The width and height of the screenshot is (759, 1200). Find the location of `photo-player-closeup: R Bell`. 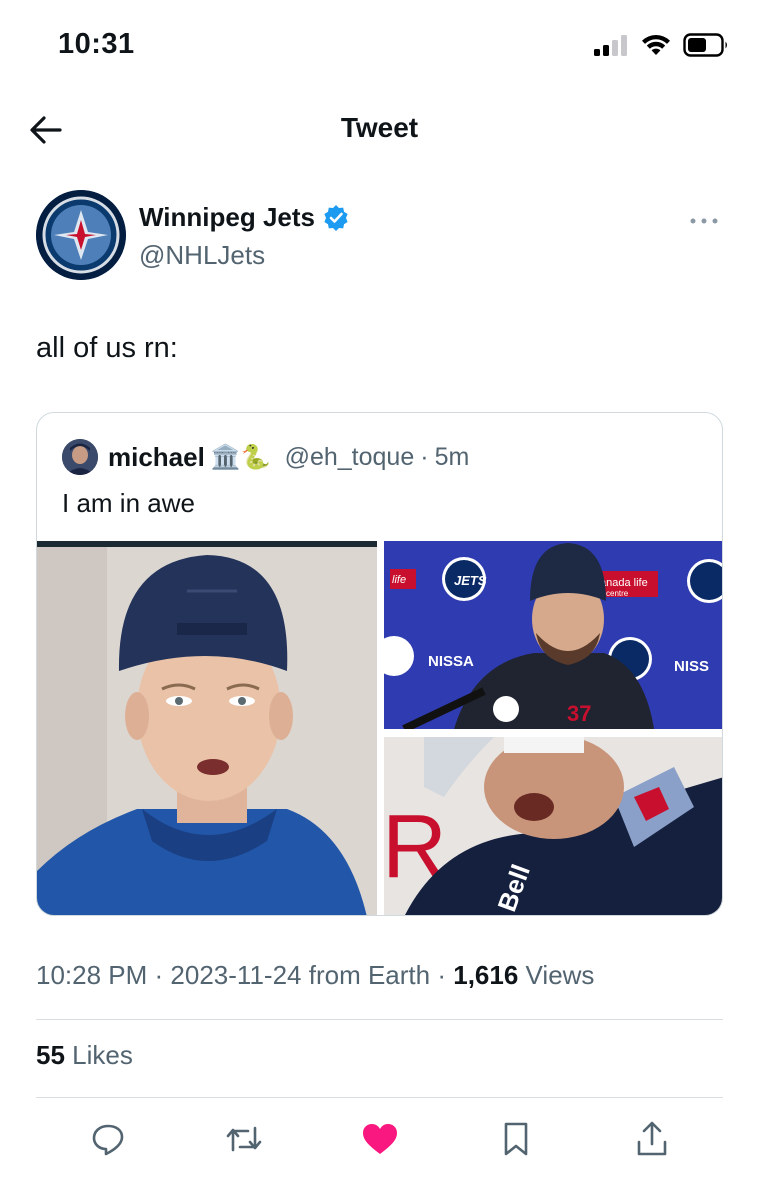

photo-player-closeup: R Bell is located at coordinates (553, 826).